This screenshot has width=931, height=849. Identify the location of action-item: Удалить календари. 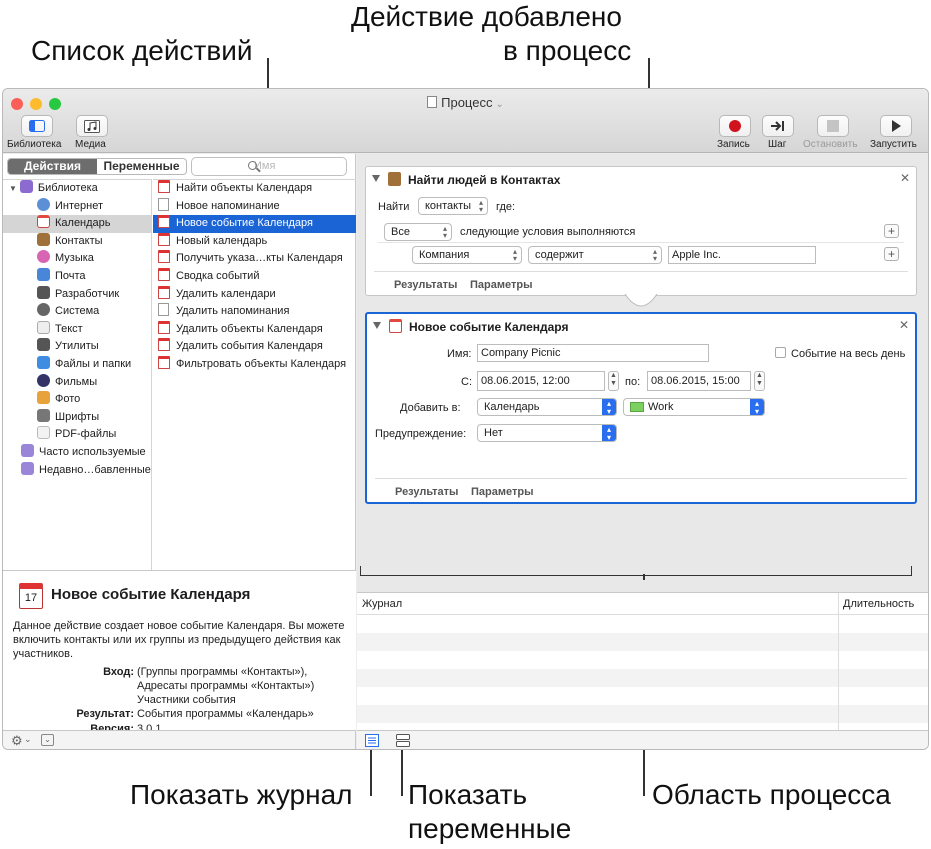
(254, 294).